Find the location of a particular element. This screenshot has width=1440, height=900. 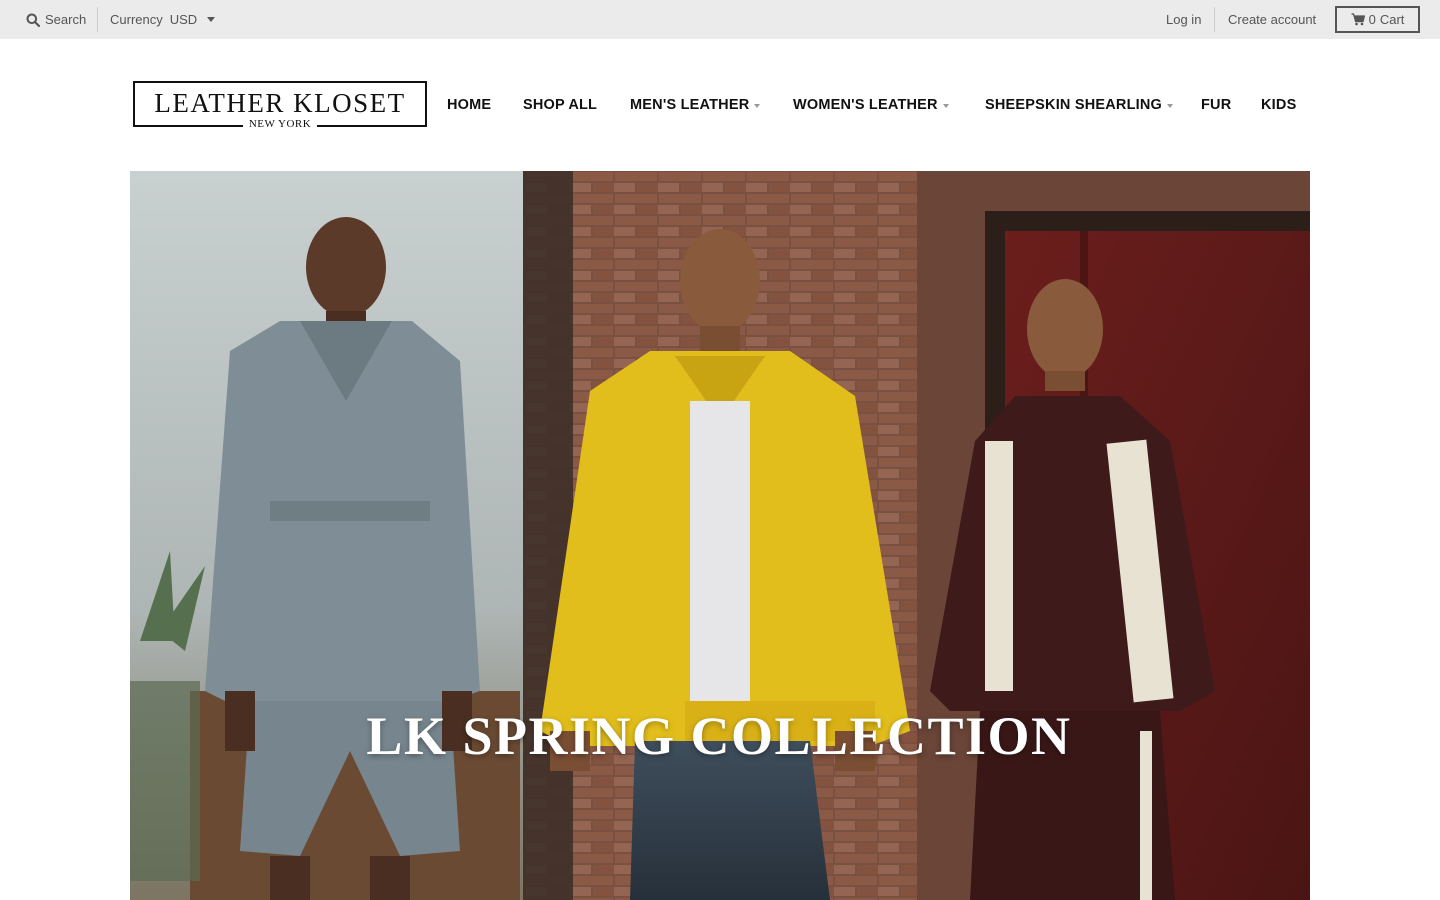

cart-icon is located at coordinates (1358, 19).